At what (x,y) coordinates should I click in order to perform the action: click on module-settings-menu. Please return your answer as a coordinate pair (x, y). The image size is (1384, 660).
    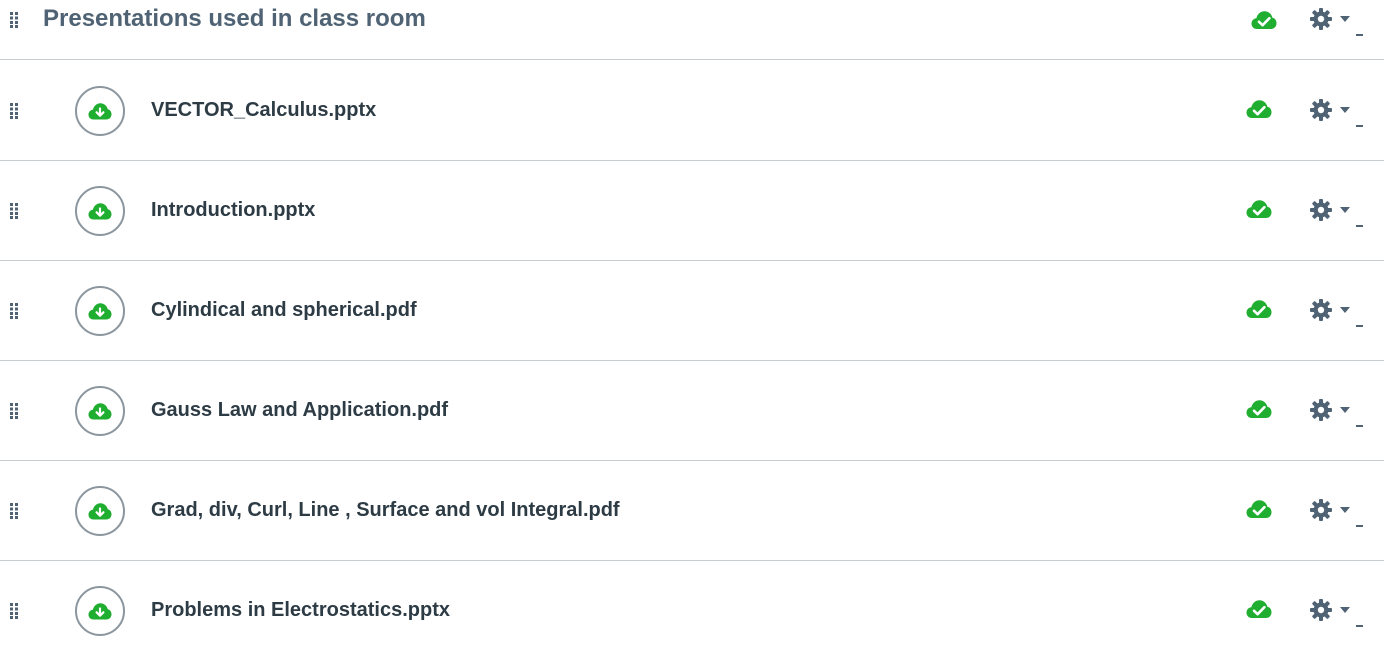
    Looking at the image, I should click on (1340, 21).